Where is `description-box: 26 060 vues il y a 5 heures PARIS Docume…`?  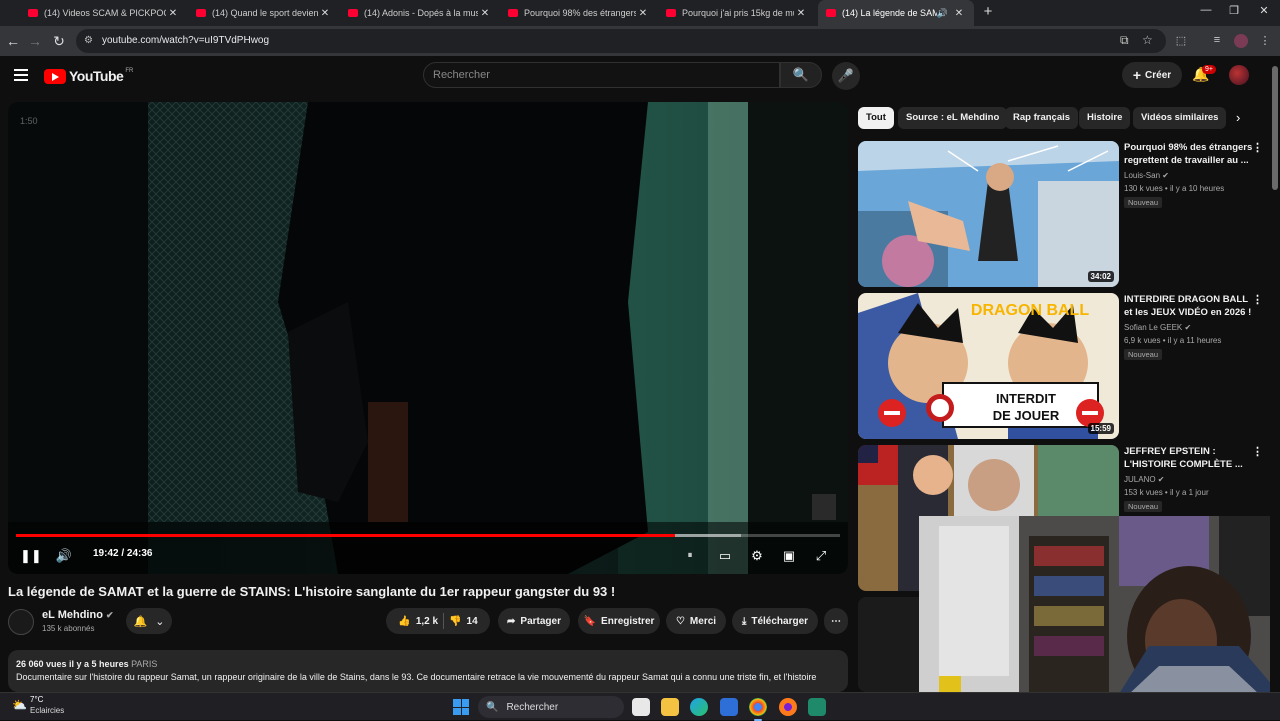
description-box: 26 060 vues il y a 5 heures PARIS Docume… is located at coordinates (428, 671).